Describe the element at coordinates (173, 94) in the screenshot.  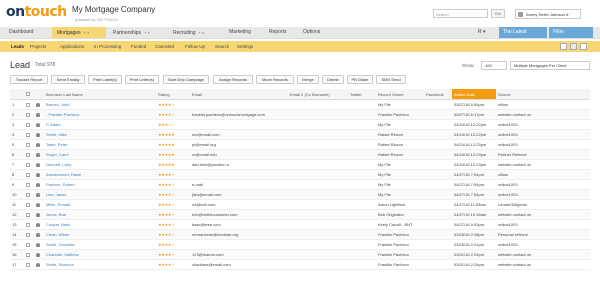
I see `header-rating: Rating` at that location.